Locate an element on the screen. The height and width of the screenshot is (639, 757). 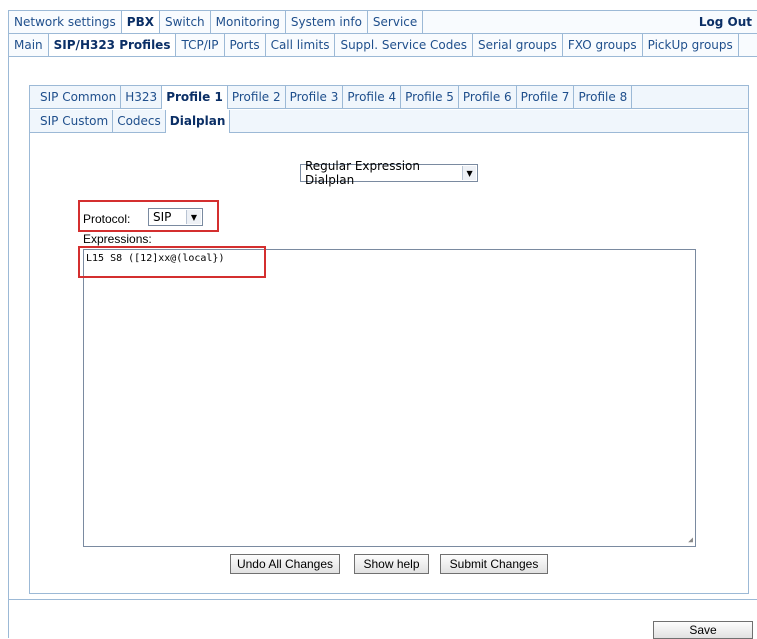
tab-service: Service is located at coordinates (396, 22).